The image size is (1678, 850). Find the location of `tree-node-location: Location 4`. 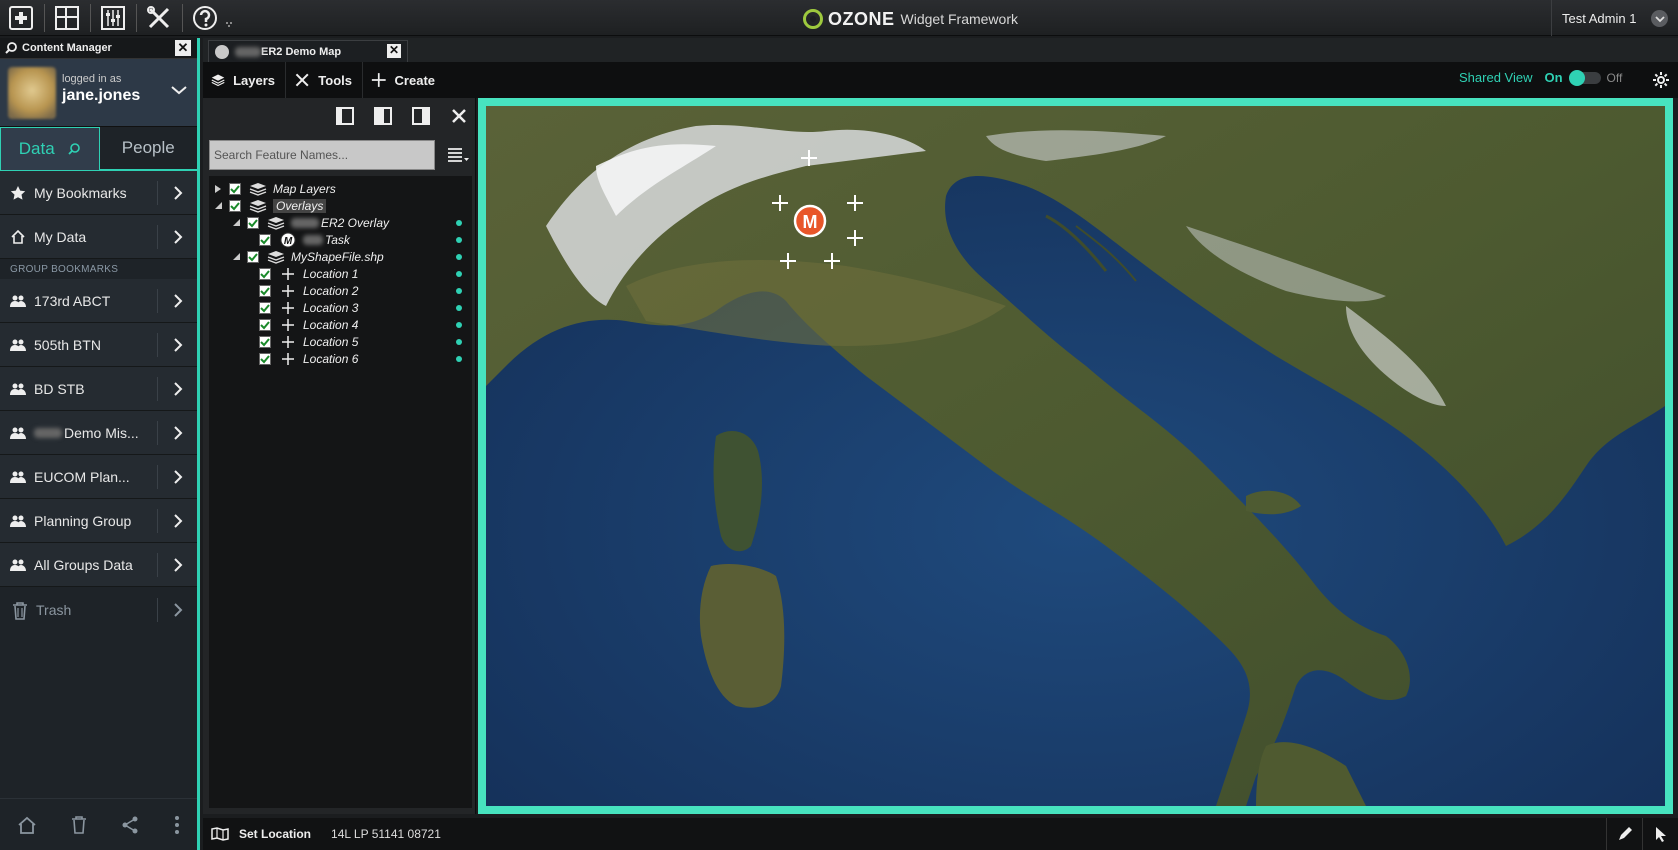

tree-node-location: Location 4 is located at coordinates (340, 324).